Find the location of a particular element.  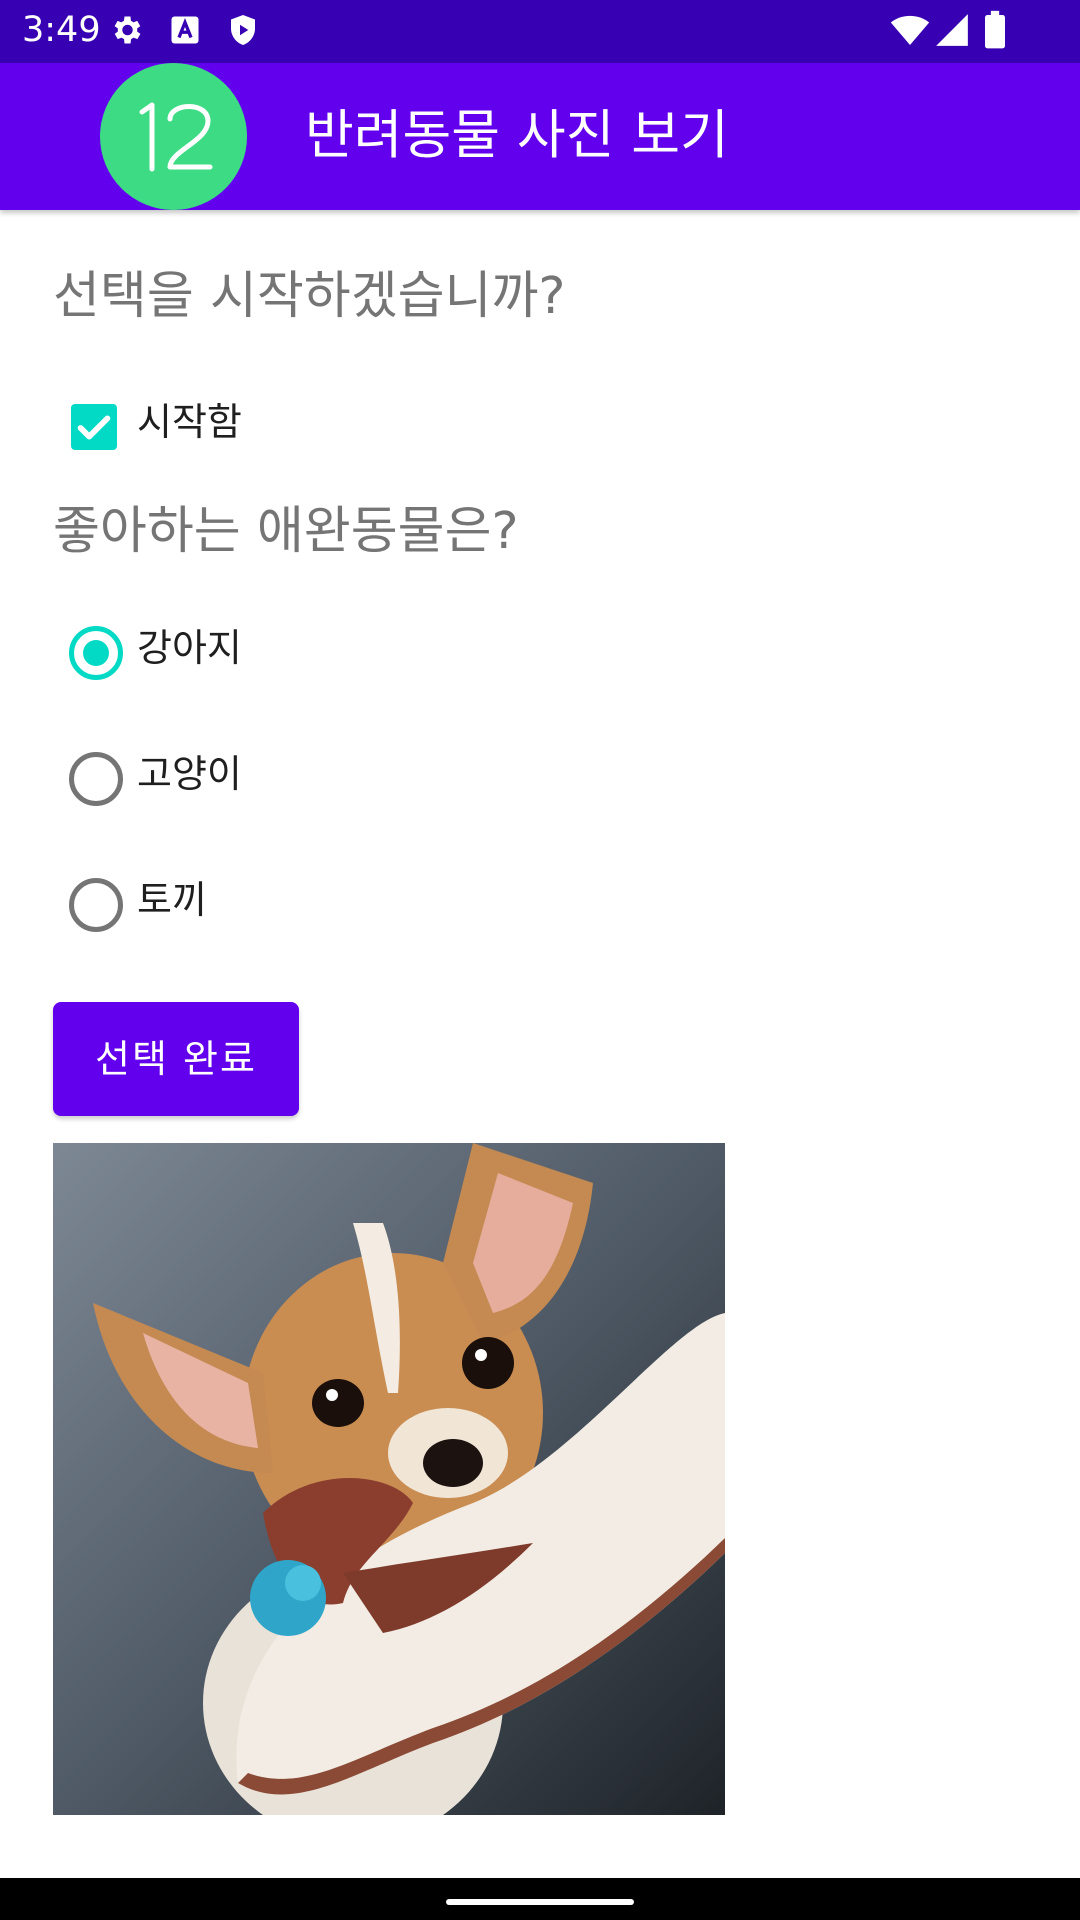

wifi-icon is located at coordinates (910, 30).